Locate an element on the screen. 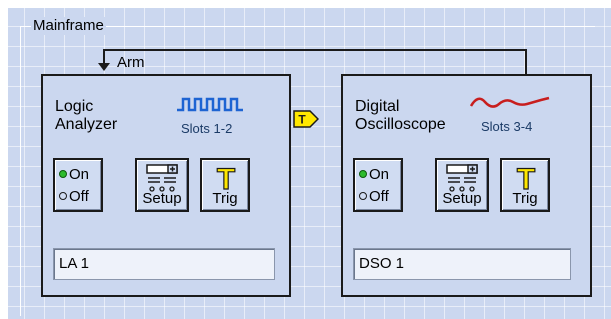  mainframe-title: Mainframe is located at coordinates (68, 26).